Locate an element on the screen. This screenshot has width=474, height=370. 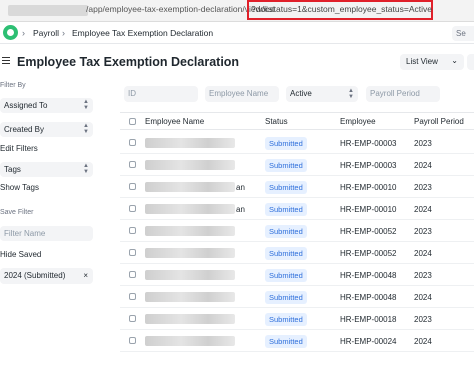
chevron-down-icon: ⌄ is located at coordinates (454, 60).